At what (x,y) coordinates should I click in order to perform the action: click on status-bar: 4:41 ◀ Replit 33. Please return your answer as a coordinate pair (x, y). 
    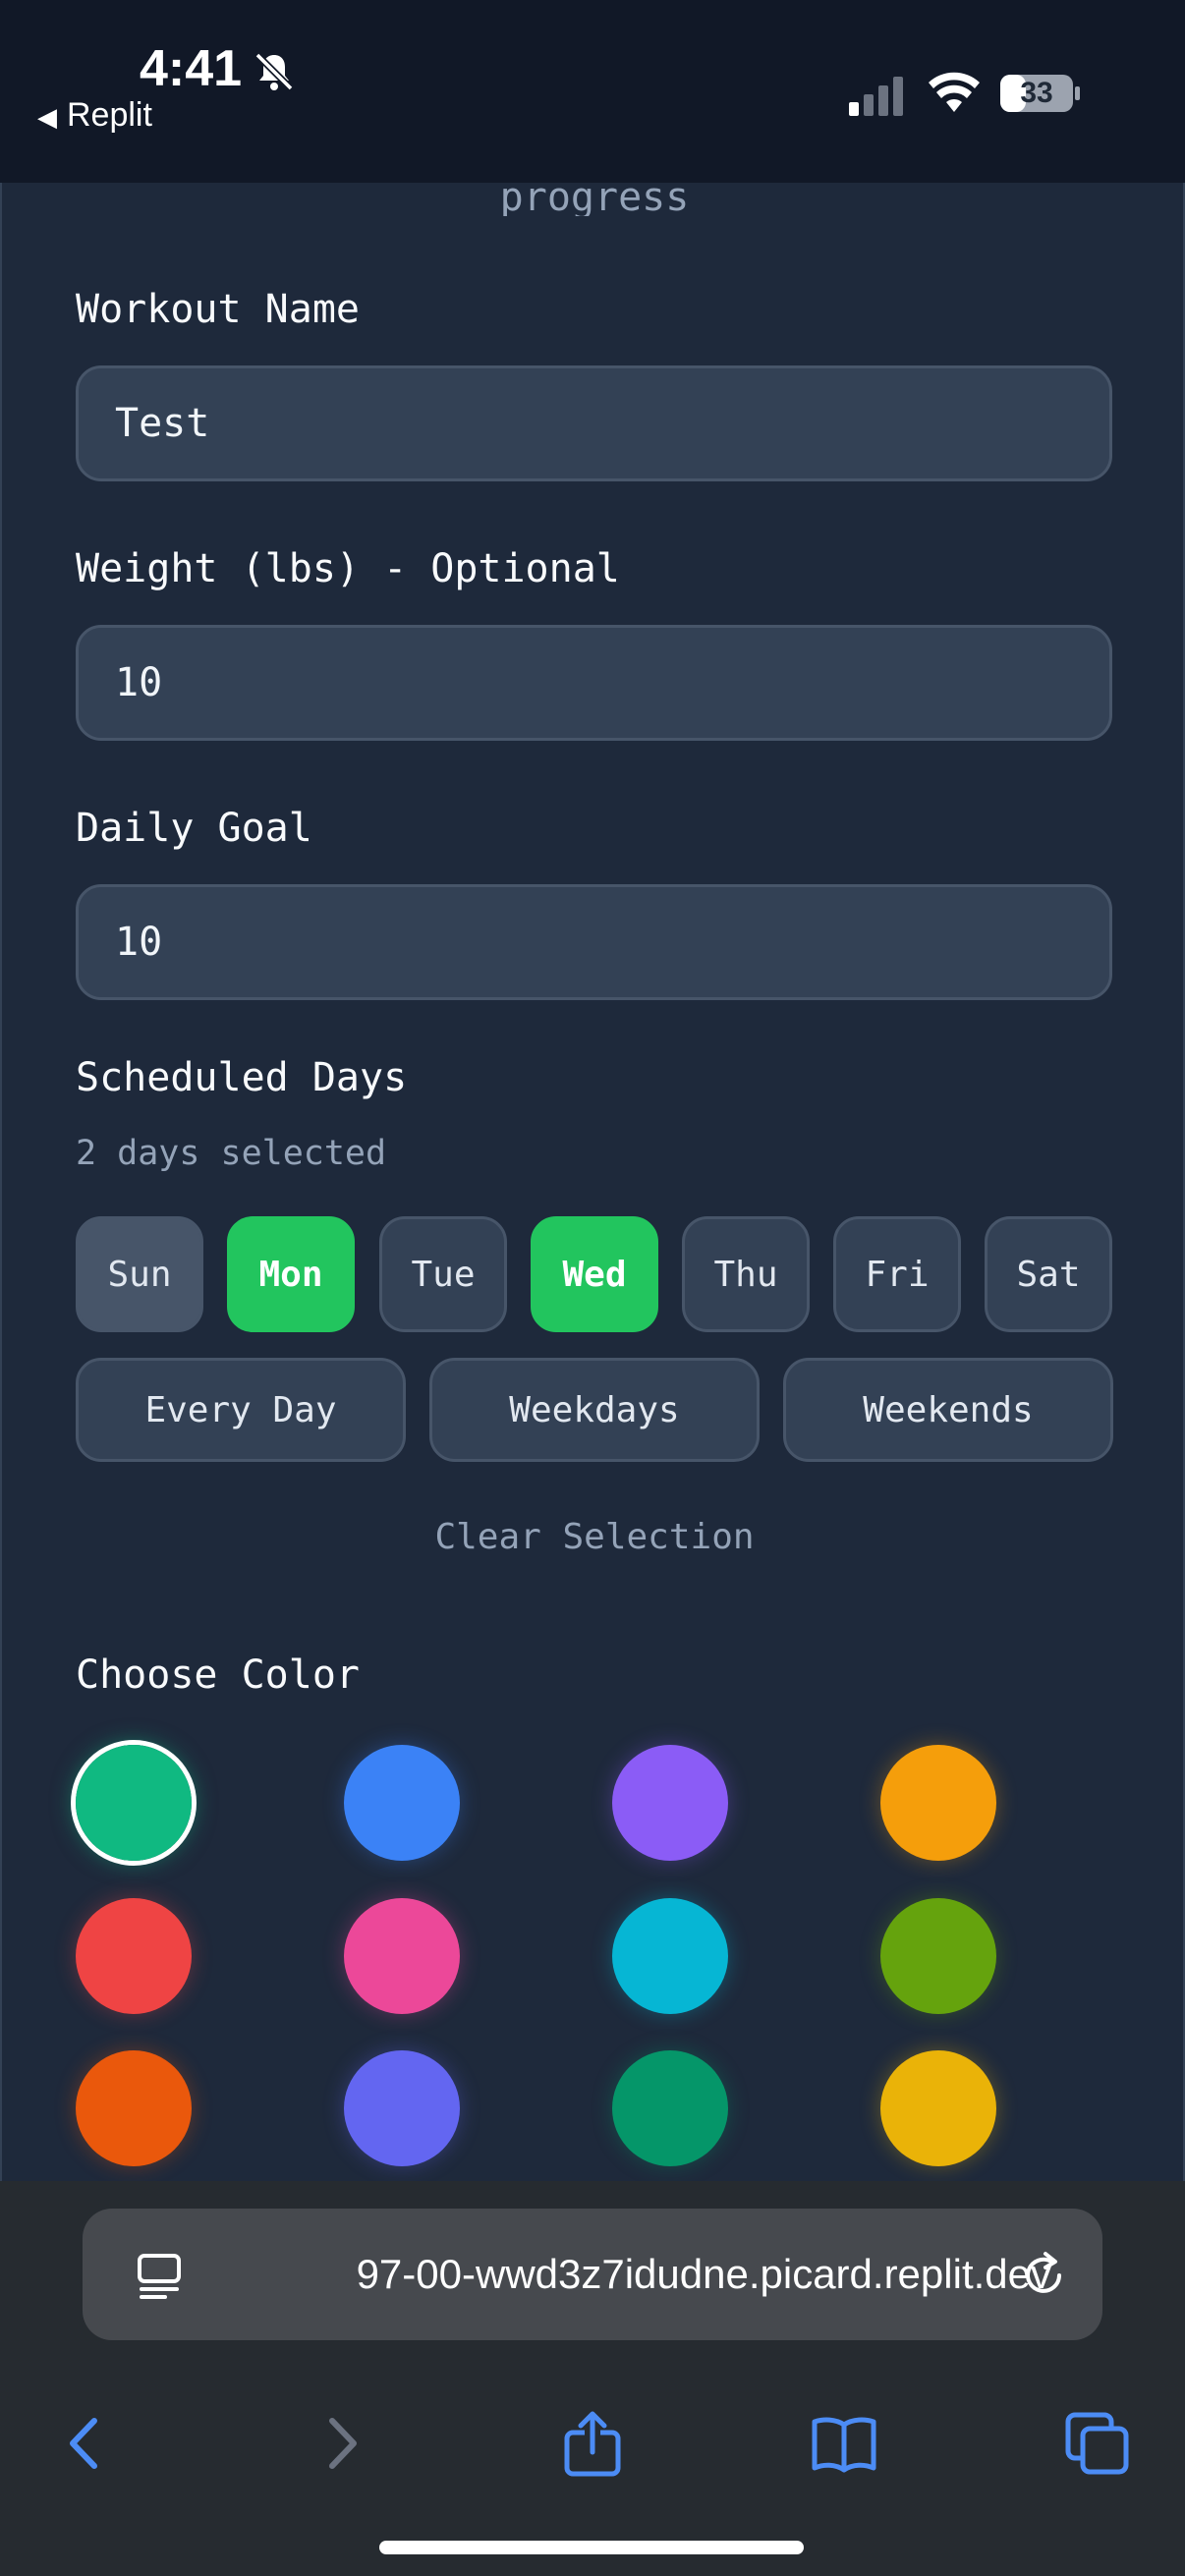
    Looking at the image, I should click on (592, 91).